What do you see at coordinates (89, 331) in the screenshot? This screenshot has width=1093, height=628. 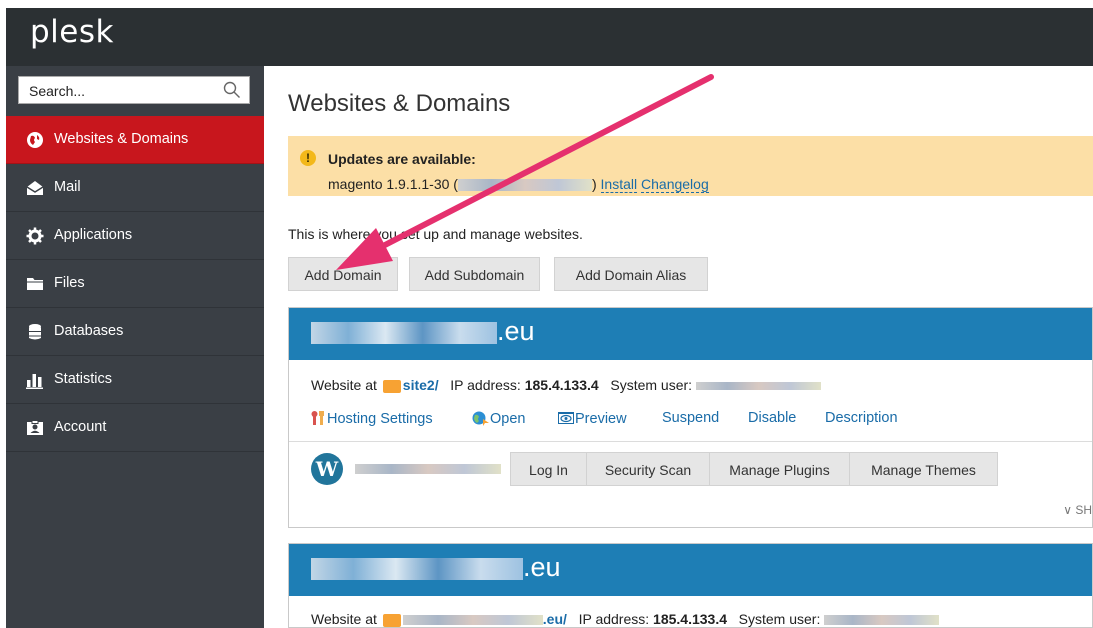 I see `sidebar-item-label: Databases` at bounding box center [89, 331].